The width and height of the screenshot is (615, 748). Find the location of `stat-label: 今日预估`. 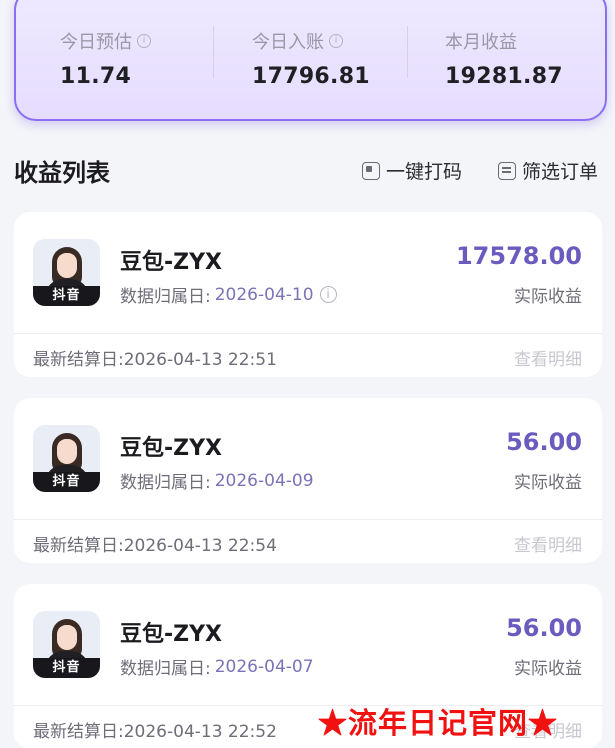

stat-label: 今日预估 is located at coordinates (96, 42).